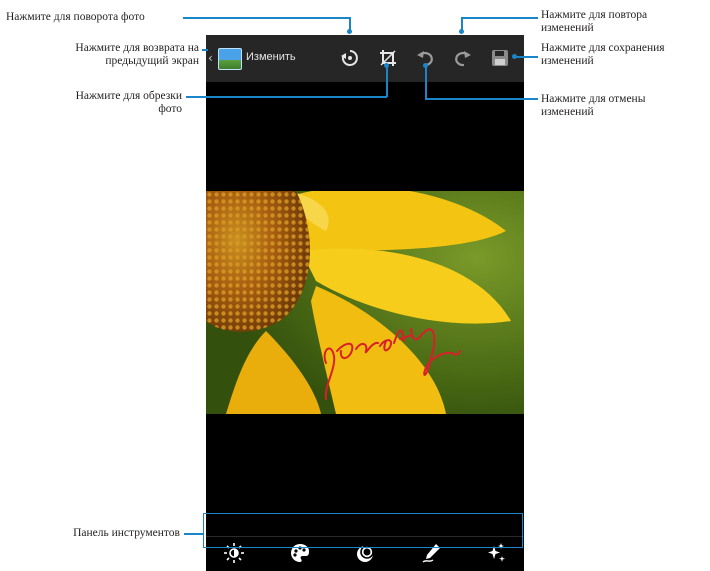  I want to click on app-title: Изменить, so click(271, 57).